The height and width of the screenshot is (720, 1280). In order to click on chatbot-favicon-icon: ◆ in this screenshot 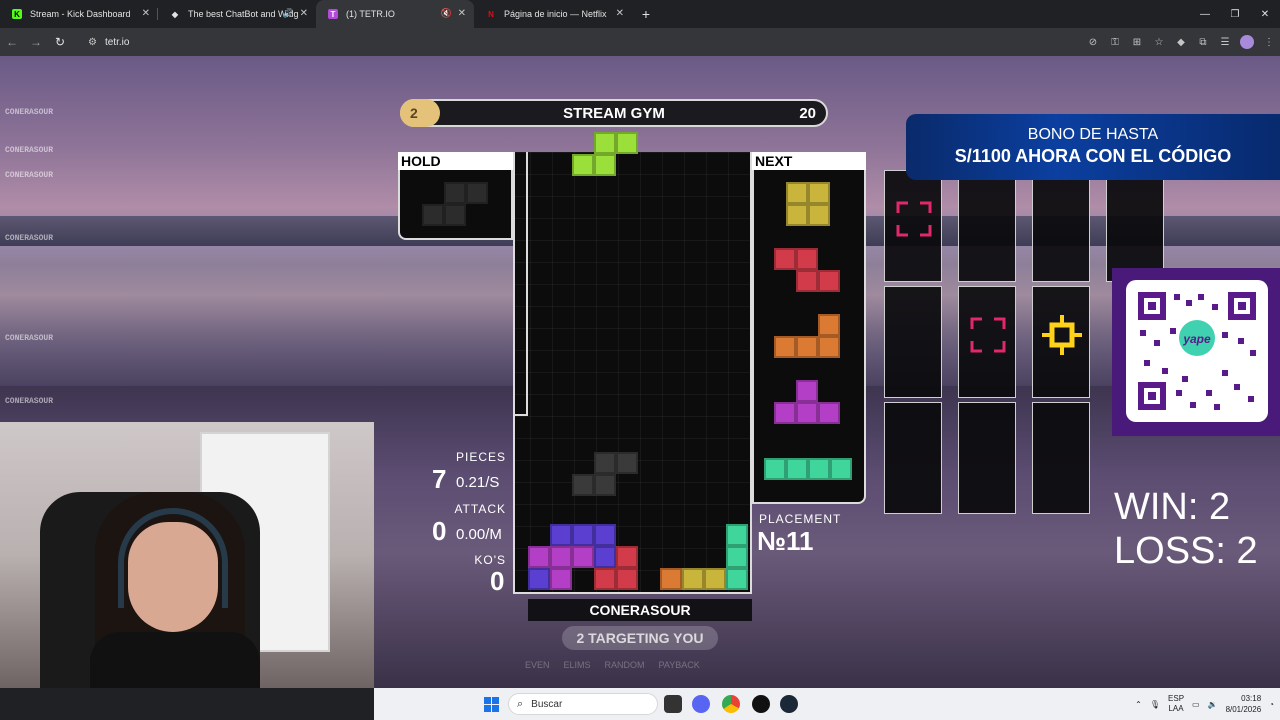, I will do `click(175, 14)`.